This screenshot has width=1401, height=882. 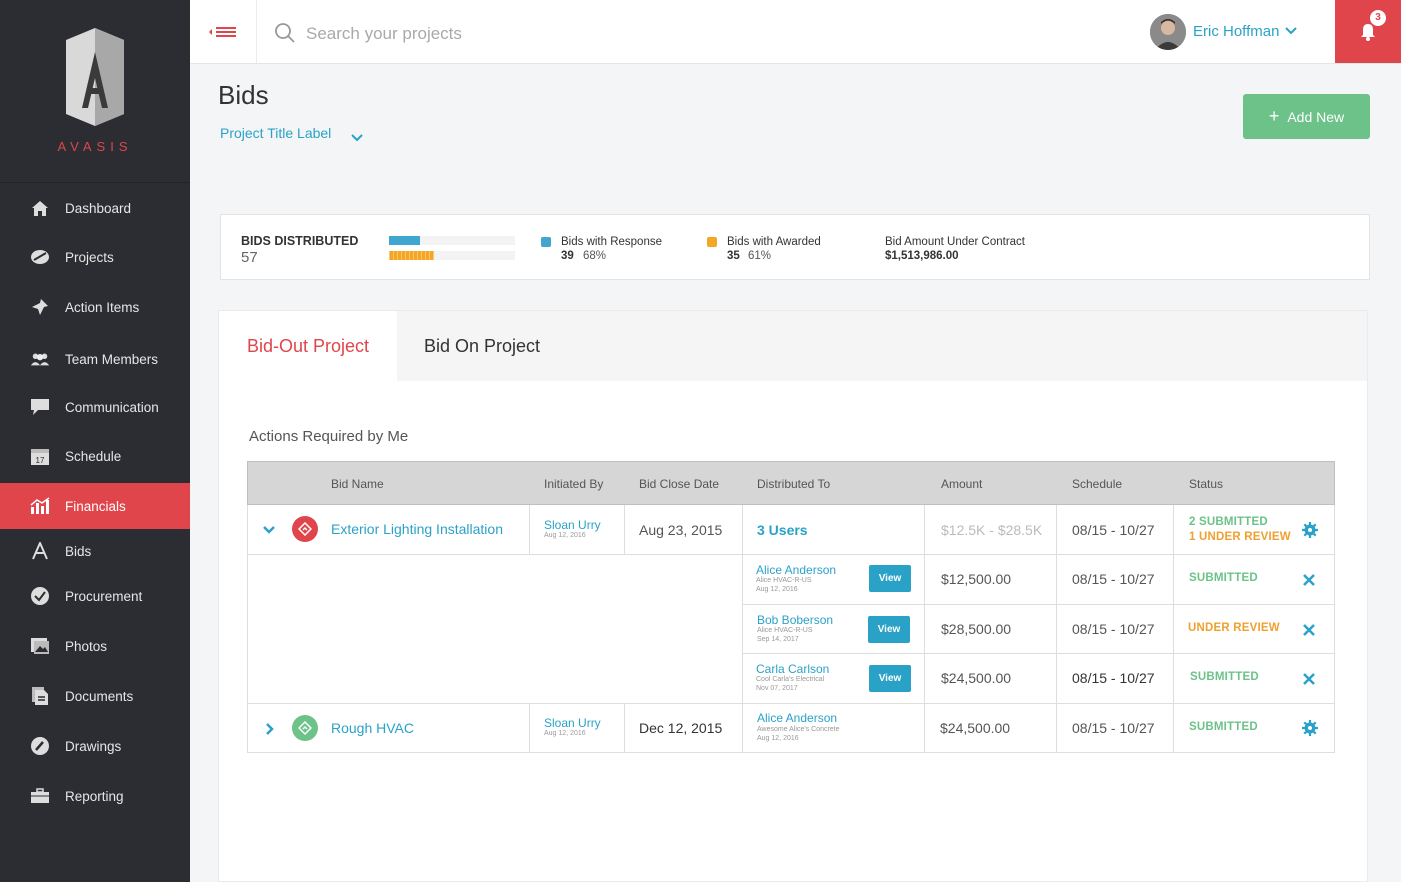 I want to click on user-name: Eric Hoffman, so click(x=1236, y=31).